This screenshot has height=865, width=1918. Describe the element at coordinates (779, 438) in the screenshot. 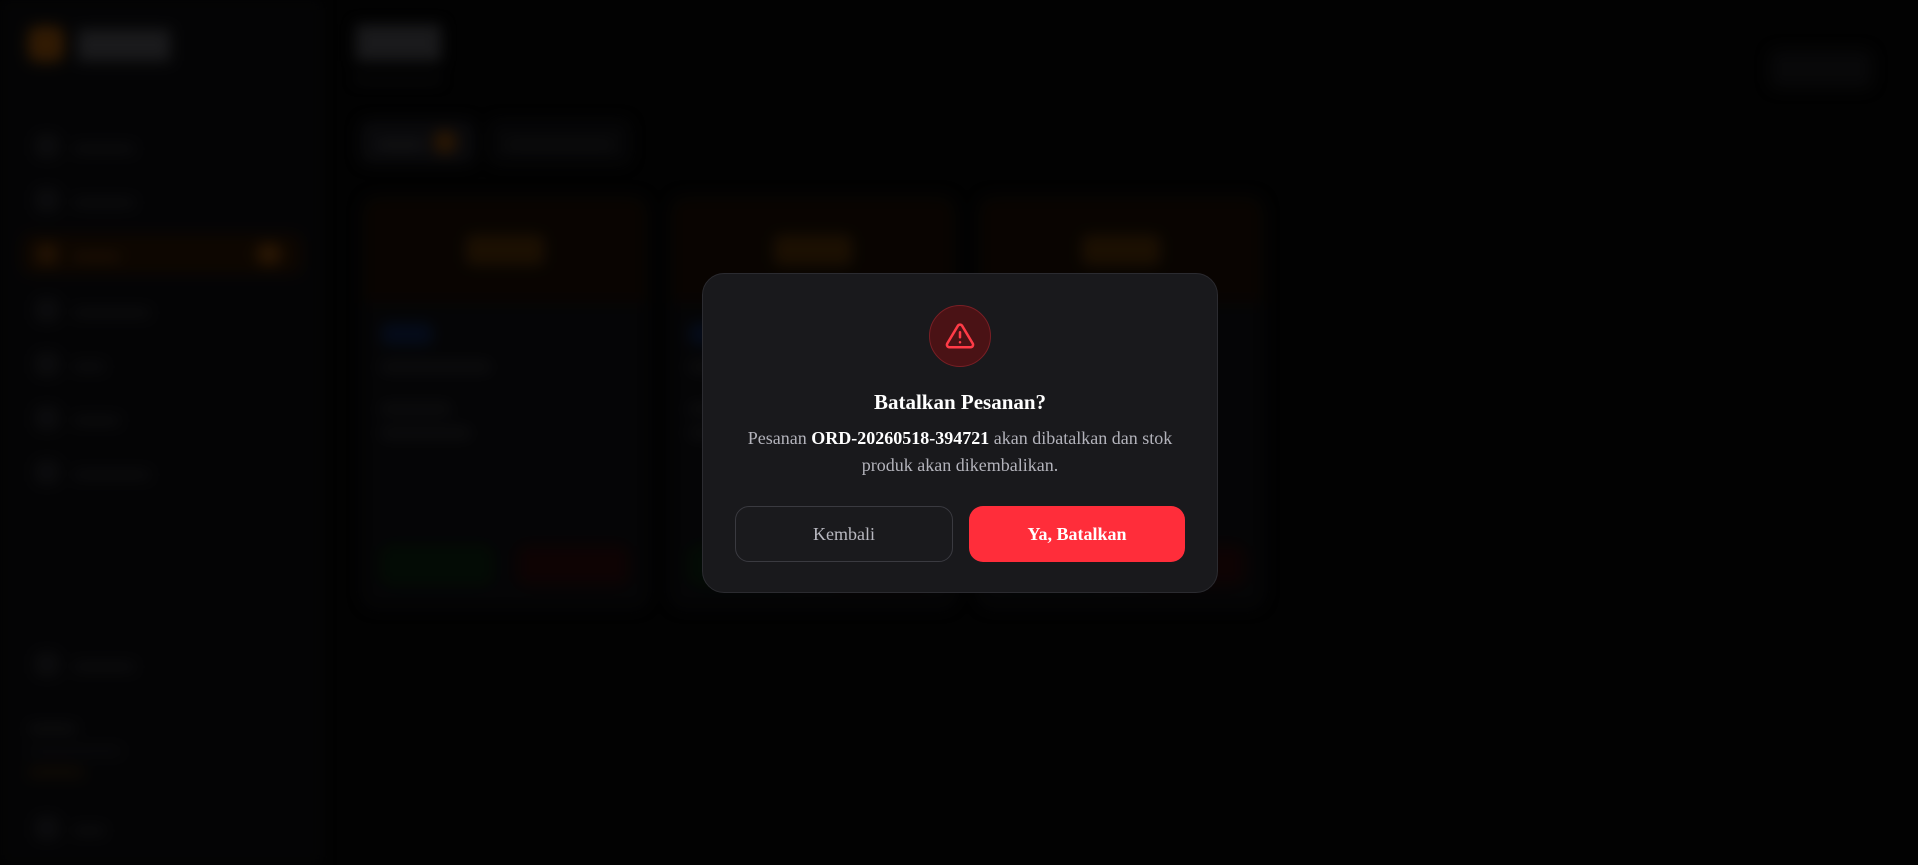

I see `message-prefix: Pesanan` at that location.